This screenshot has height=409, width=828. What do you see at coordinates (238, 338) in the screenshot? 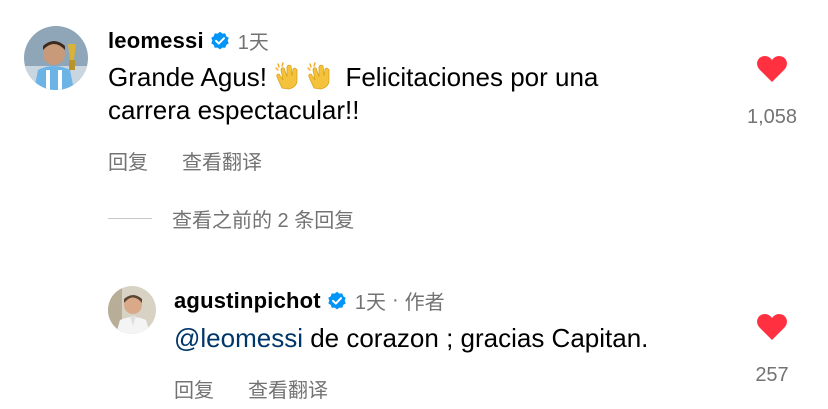
I see `mention-link: @leomessi` at bounding box center [238, 338].